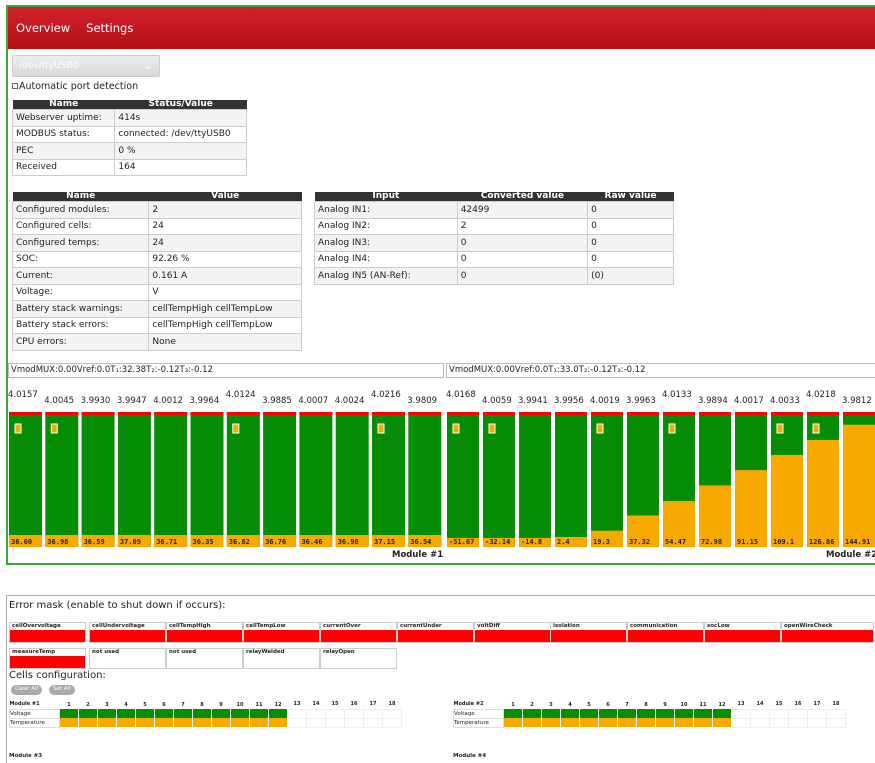  Describe the element at coordinates (358, 658) in the screenshot. I see `error-mask-toggle: relayOpen` at that location.